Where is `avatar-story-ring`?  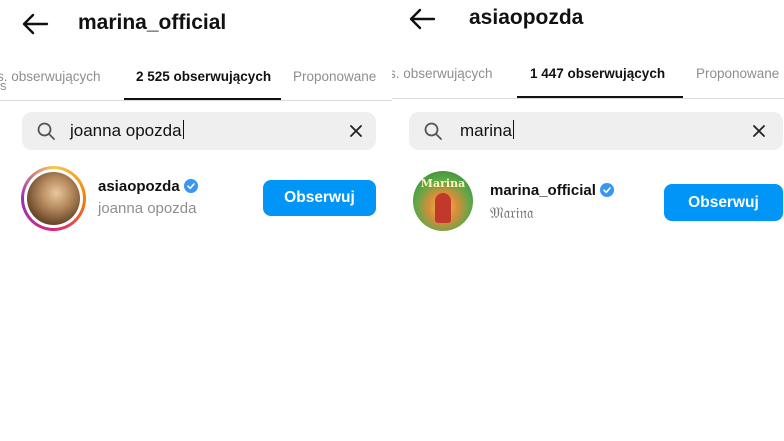
avatar-story-ring is located at coordinates (53, 198).